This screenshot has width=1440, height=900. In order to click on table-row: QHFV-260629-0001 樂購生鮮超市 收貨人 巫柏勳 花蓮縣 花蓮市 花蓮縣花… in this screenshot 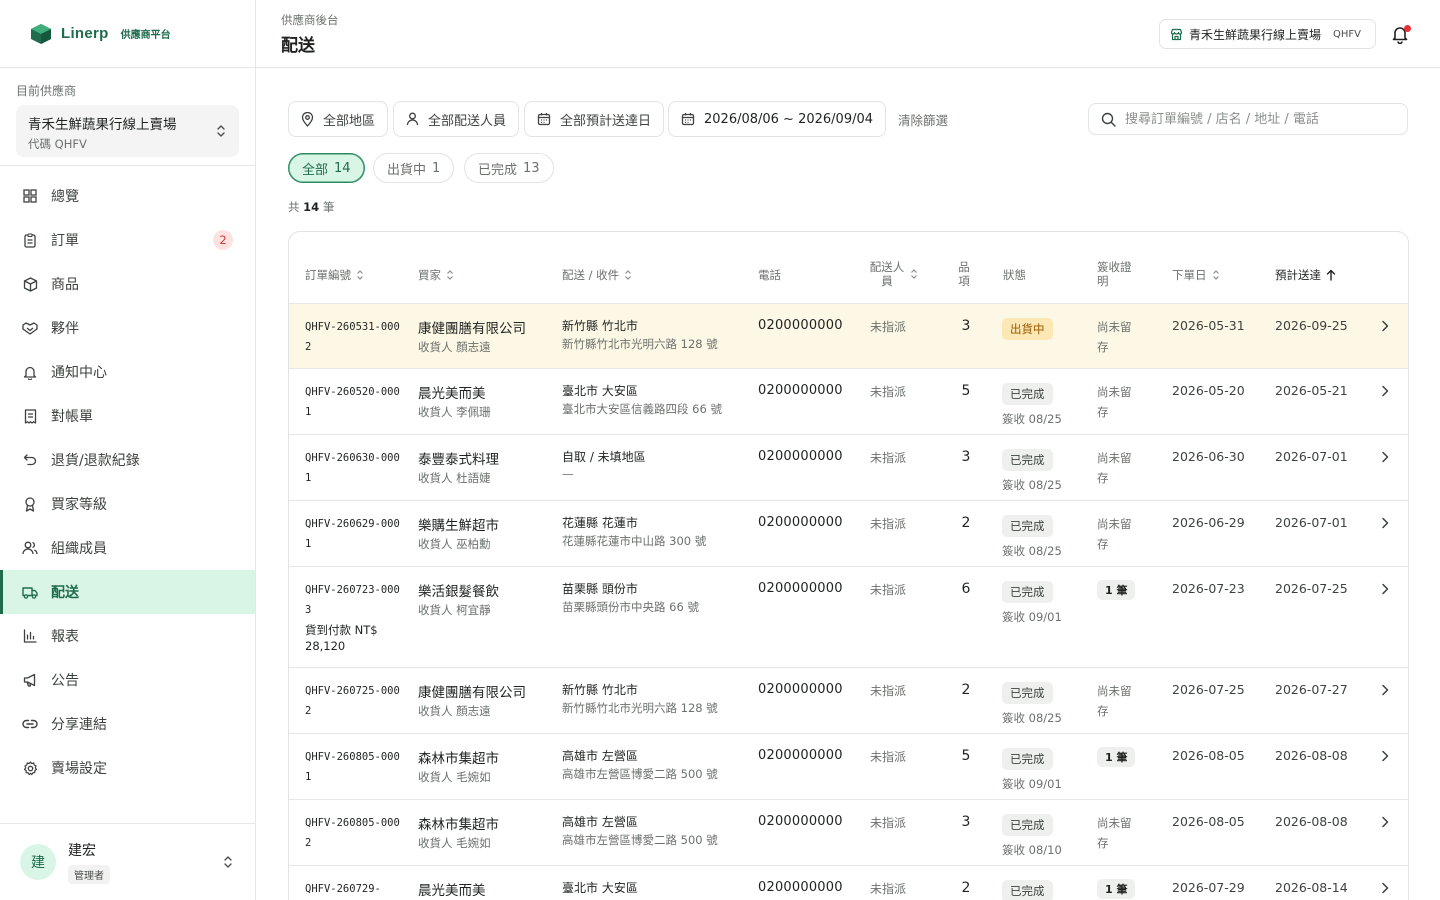, I will do `click(848, 534)`.